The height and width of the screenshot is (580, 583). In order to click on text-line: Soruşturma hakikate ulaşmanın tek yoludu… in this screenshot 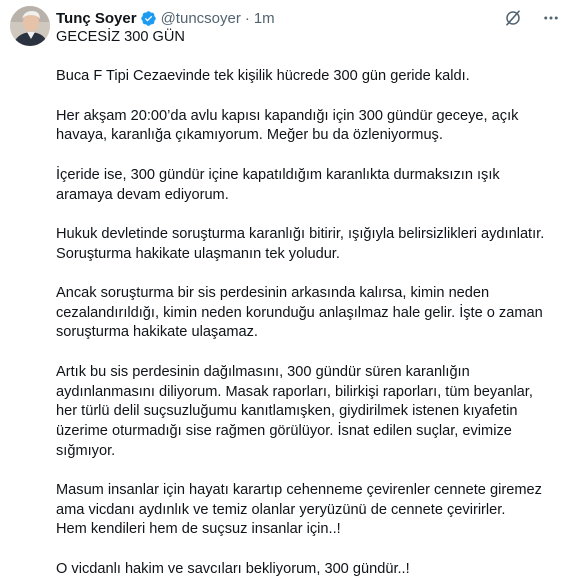, I will do `click(198, 253)`.